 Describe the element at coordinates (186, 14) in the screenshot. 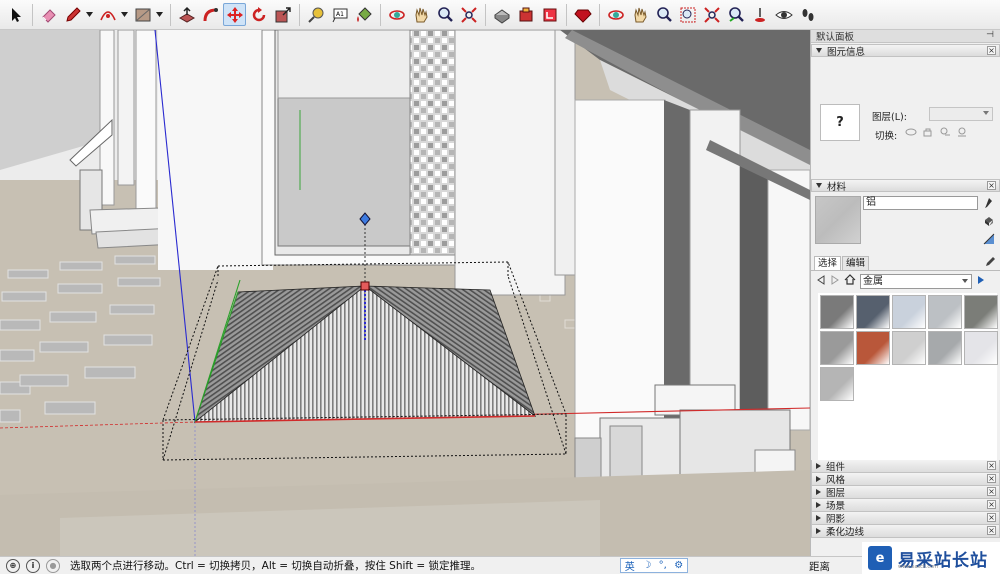

I see `push-pull-tool-icon` at that location.